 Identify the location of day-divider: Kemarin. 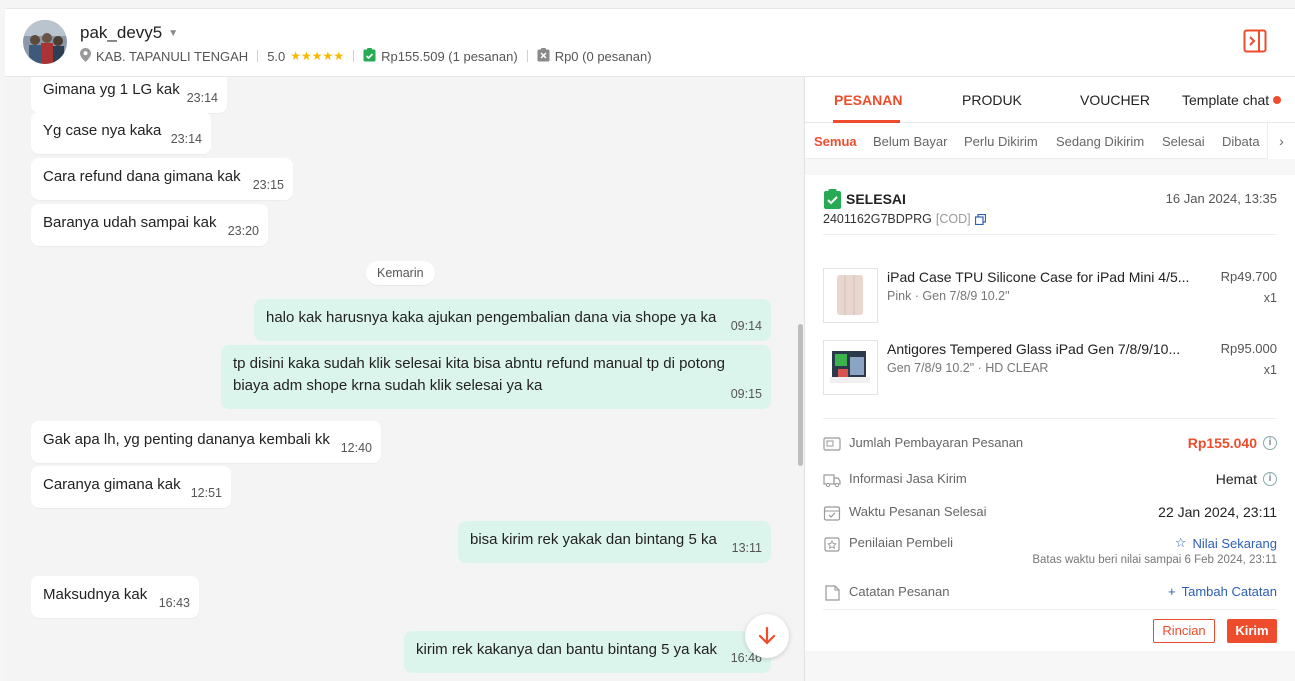
(400, 273).